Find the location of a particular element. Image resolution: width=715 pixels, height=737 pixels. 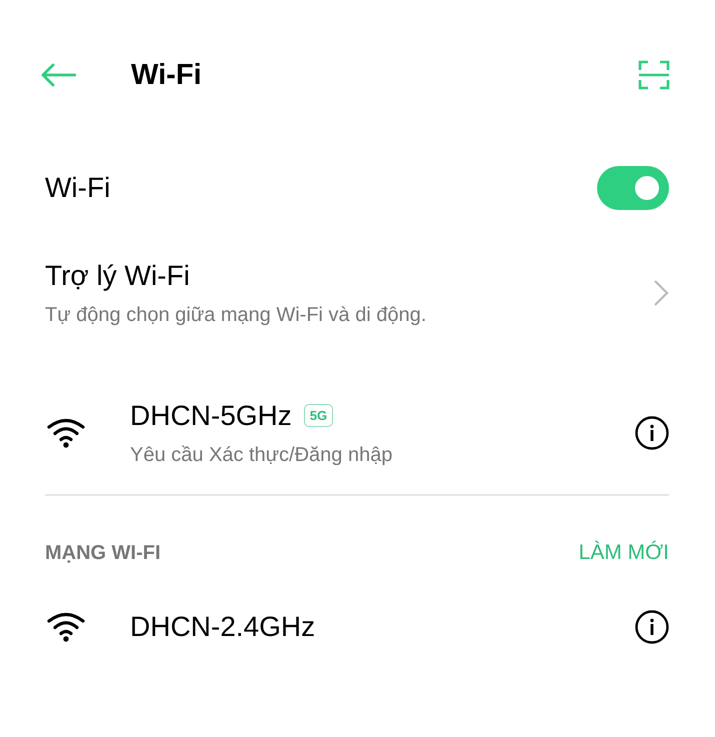

network-status: Yêu cầu Xác thực/Đăng nhập is located at coordinates (262, 455).